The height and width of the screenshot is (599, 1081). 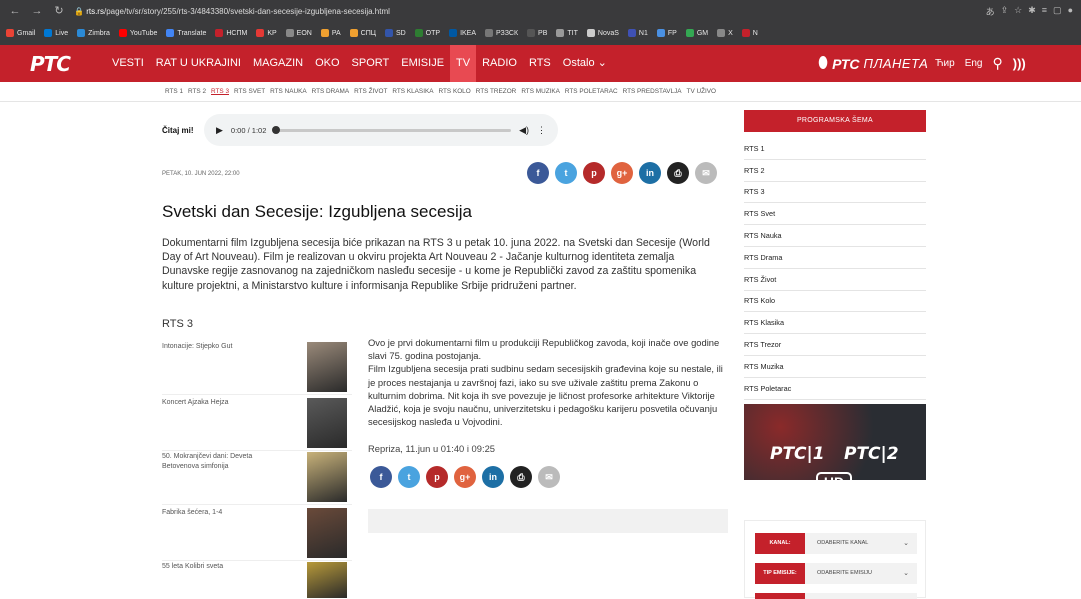 What do you see at coordinates (1044, 11) in the screenshot?
I see `reading-list-icon: ≡` at bounding box center [1044, 11].